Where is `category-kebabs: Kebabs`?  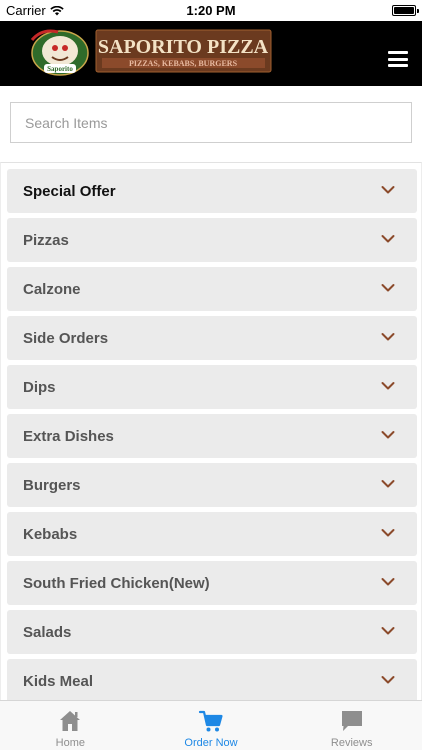
category-kebabs: Kebabs is located at coordinates (212, 534).